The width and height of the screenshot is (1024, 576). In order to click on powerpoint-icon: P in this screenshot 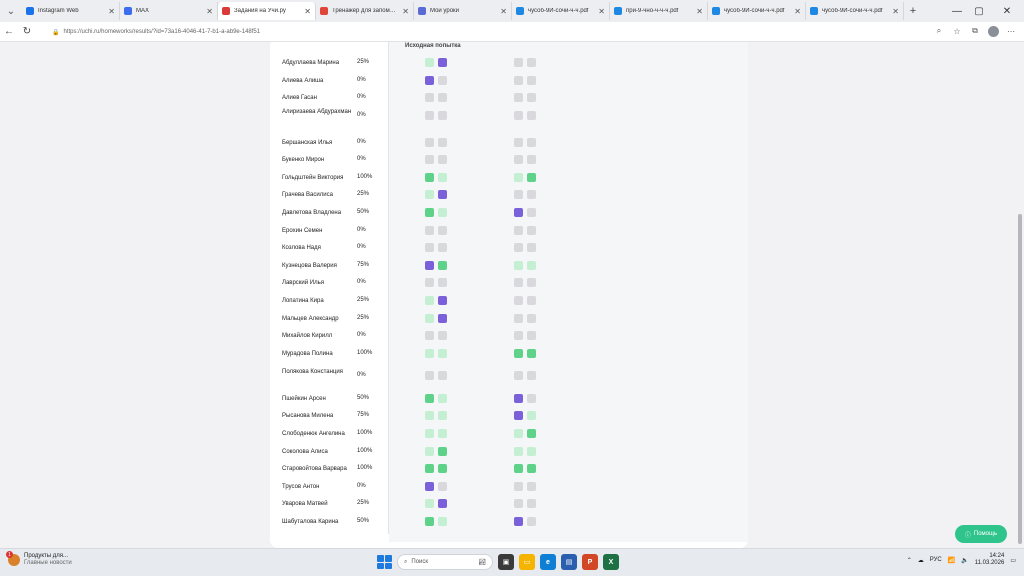, I will do `click(590, 562)`.